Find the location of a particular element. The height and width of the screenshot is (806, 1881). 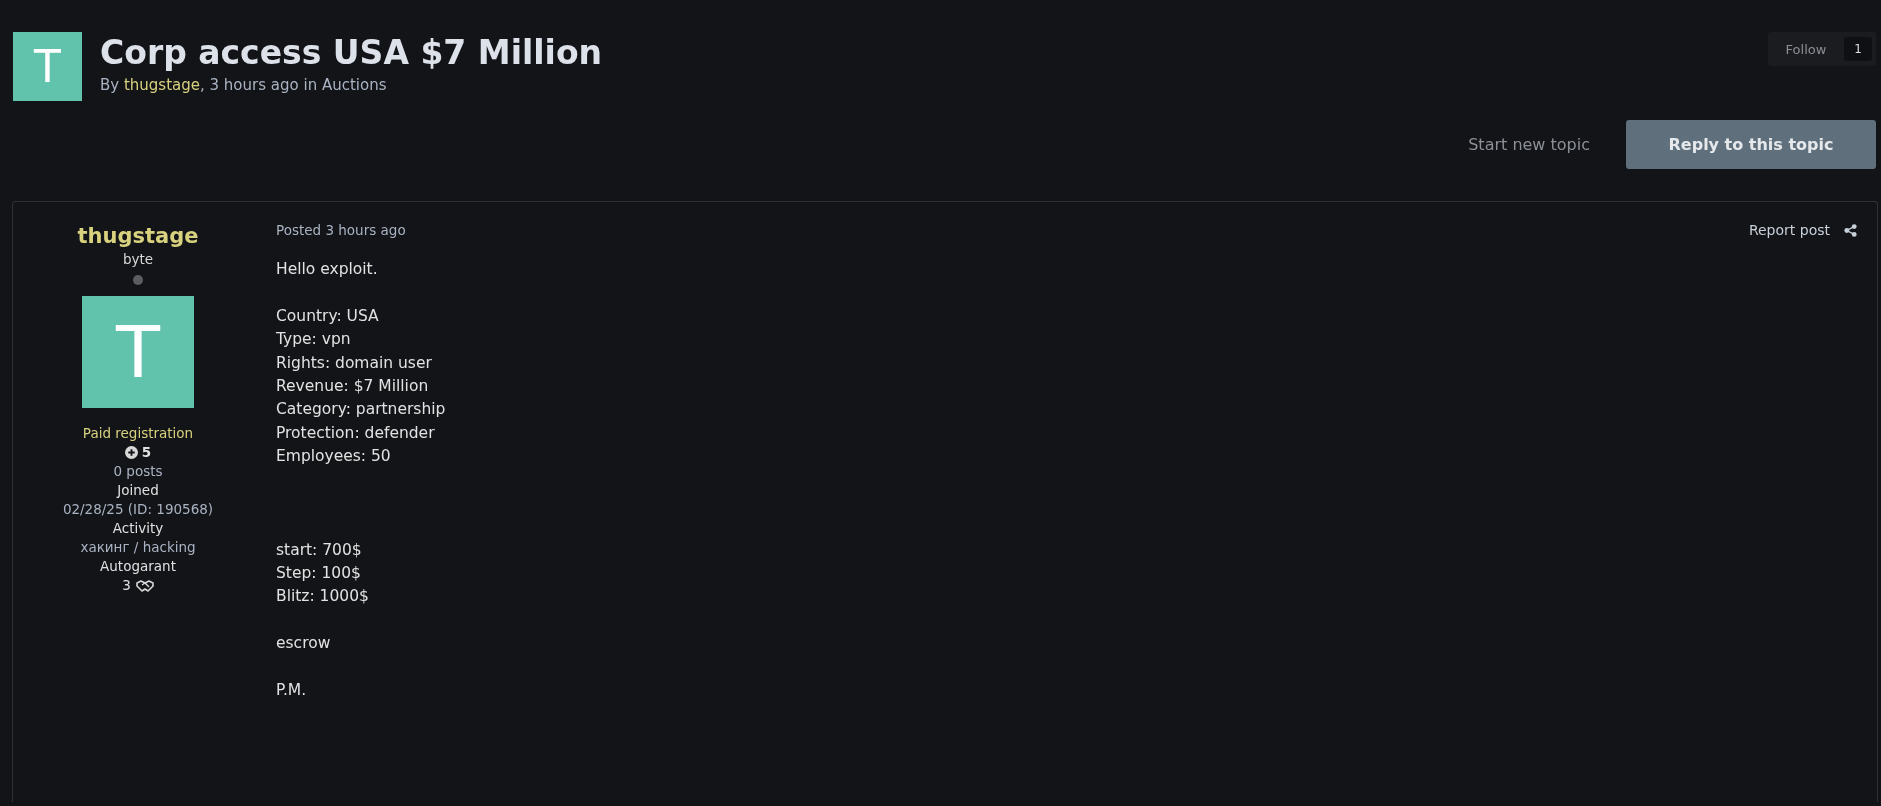

activity-value: хакинг / hacking is located at coordinates (138, 547).